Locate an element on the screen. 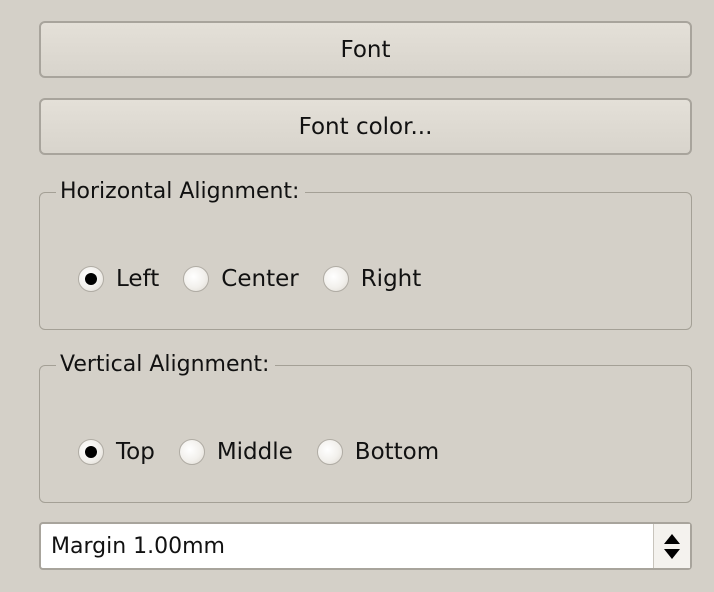 The image size is (714, 592). radio-bottom-indicator is located at coordinates (329, 452).